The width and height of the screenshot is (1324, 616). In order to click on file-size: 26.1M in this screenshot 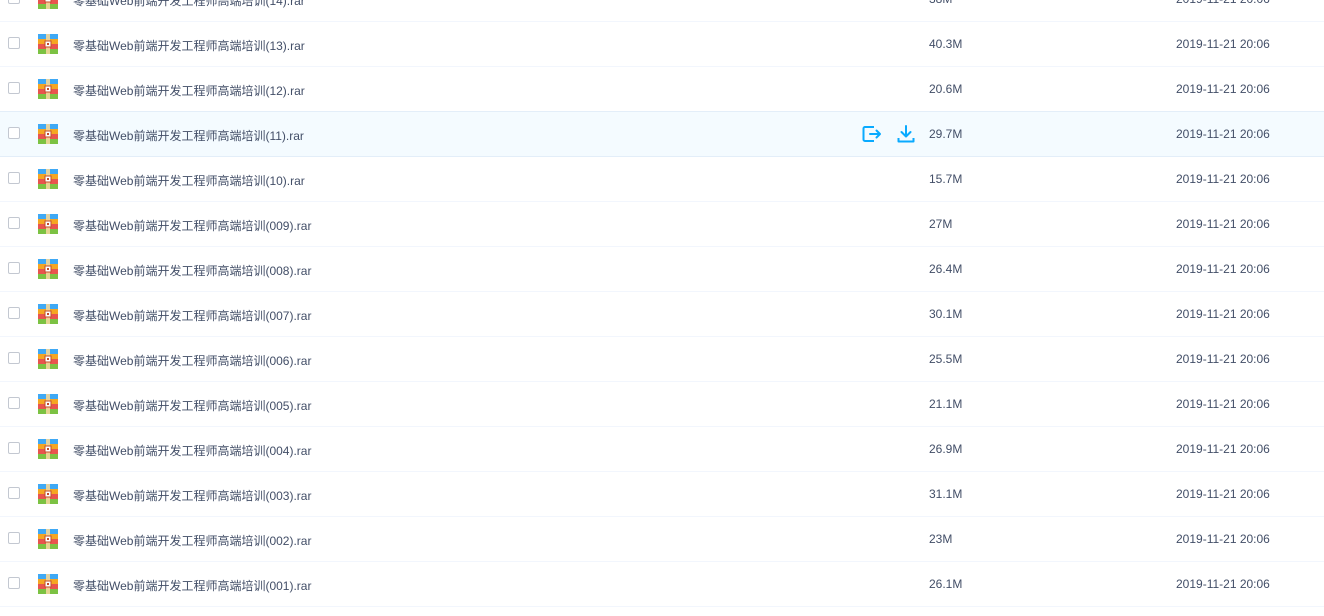, I will do `click(946, 584)`.